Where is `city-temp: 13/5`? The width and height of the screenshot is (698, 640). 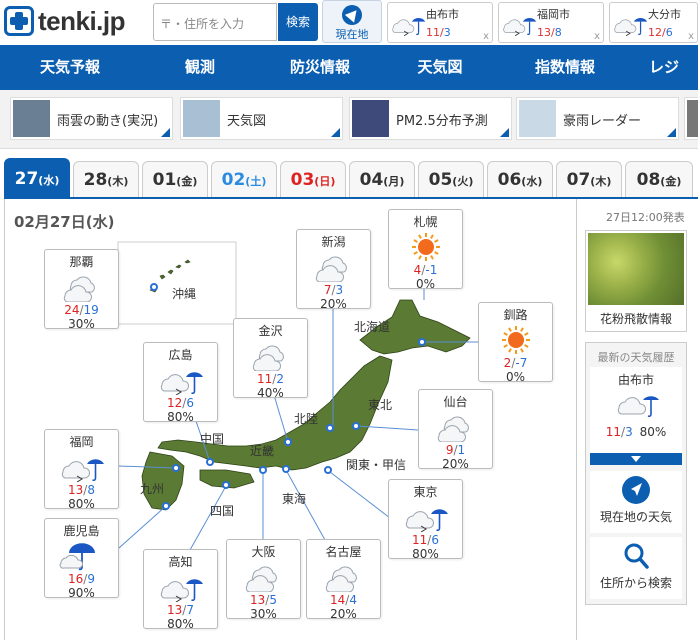
city-temp: 13/5 is located at coordinates (263, 600).